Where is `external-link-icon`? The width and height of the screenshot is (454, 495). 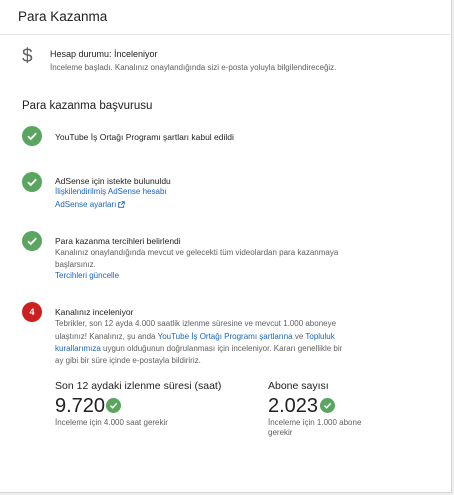 external-link-icon is located at coordinates (122, 204).